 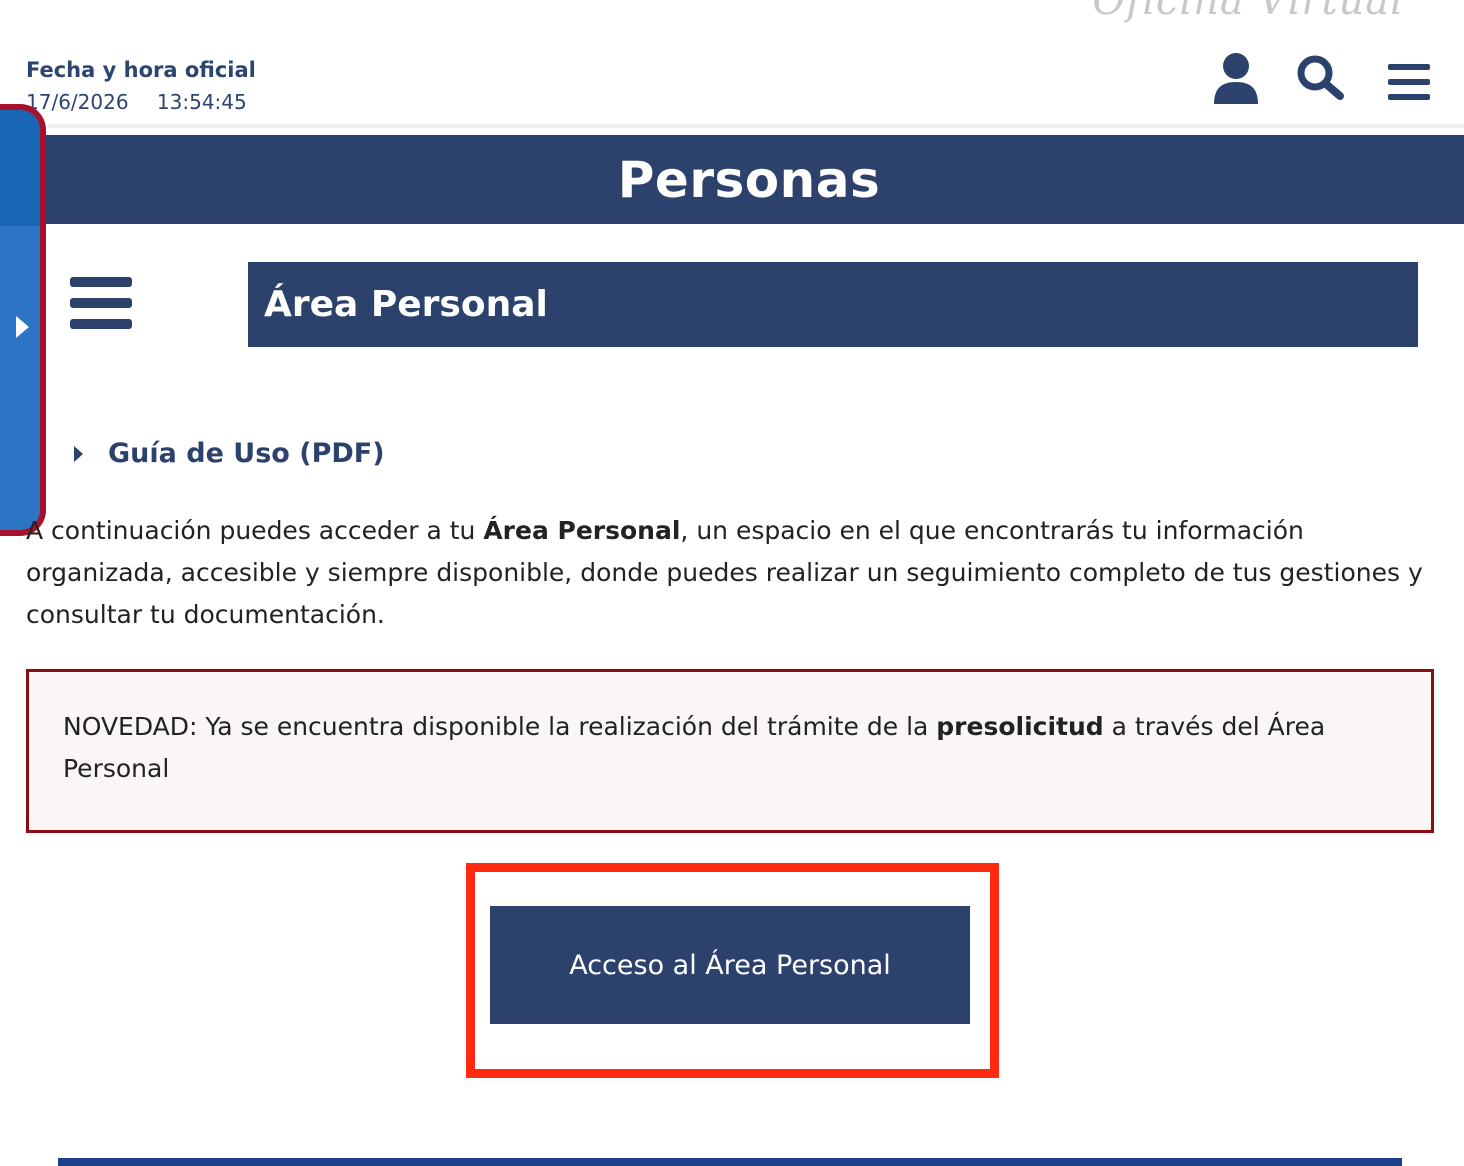 I want to click on official-date: 17/6/2026, so click(x=77, y=102).